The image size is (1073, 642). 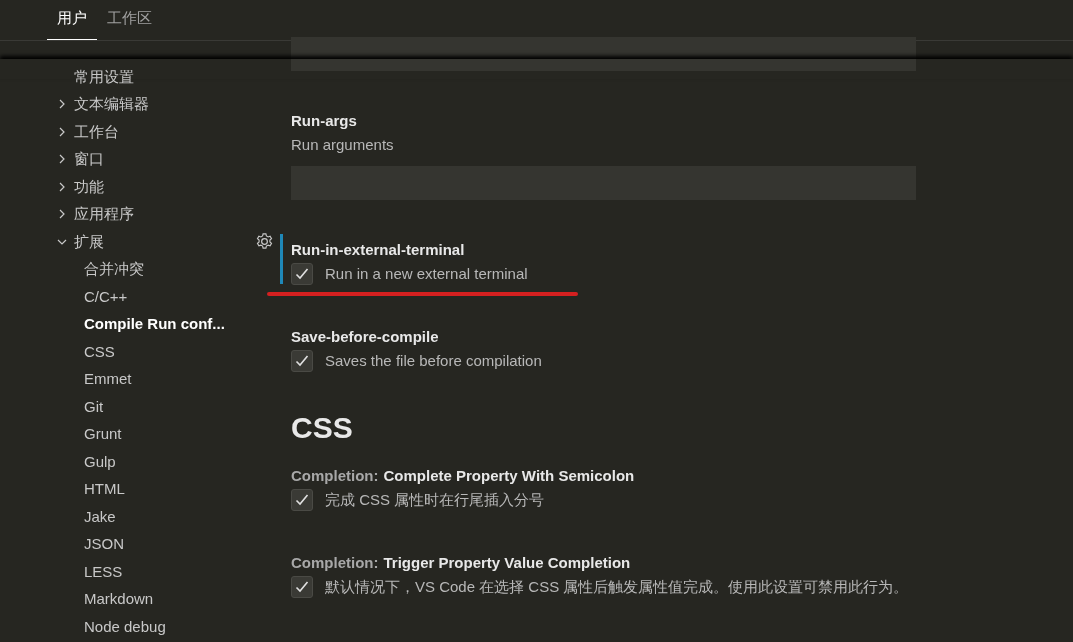 What do you see at coordinates (103, 571) in the screenshot?
I see `sidebar-item: LESS` at bounding box center [103, 571].